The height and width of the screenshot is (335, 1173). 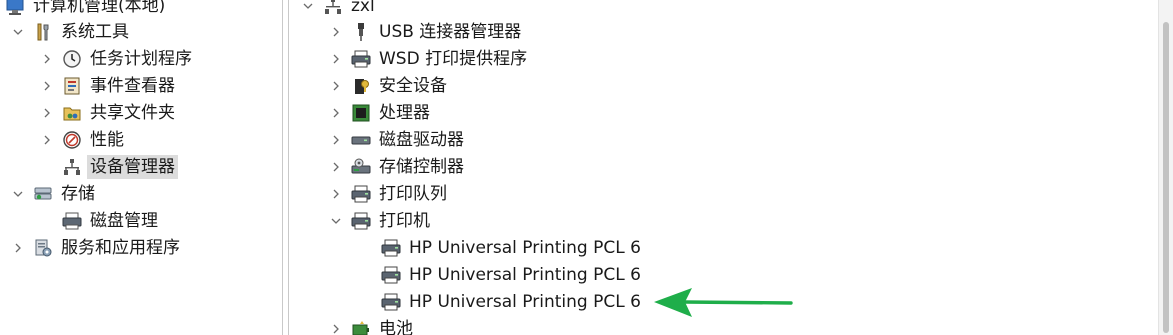 I want to click on event-viewer-icon, so click(x=72, y=86).